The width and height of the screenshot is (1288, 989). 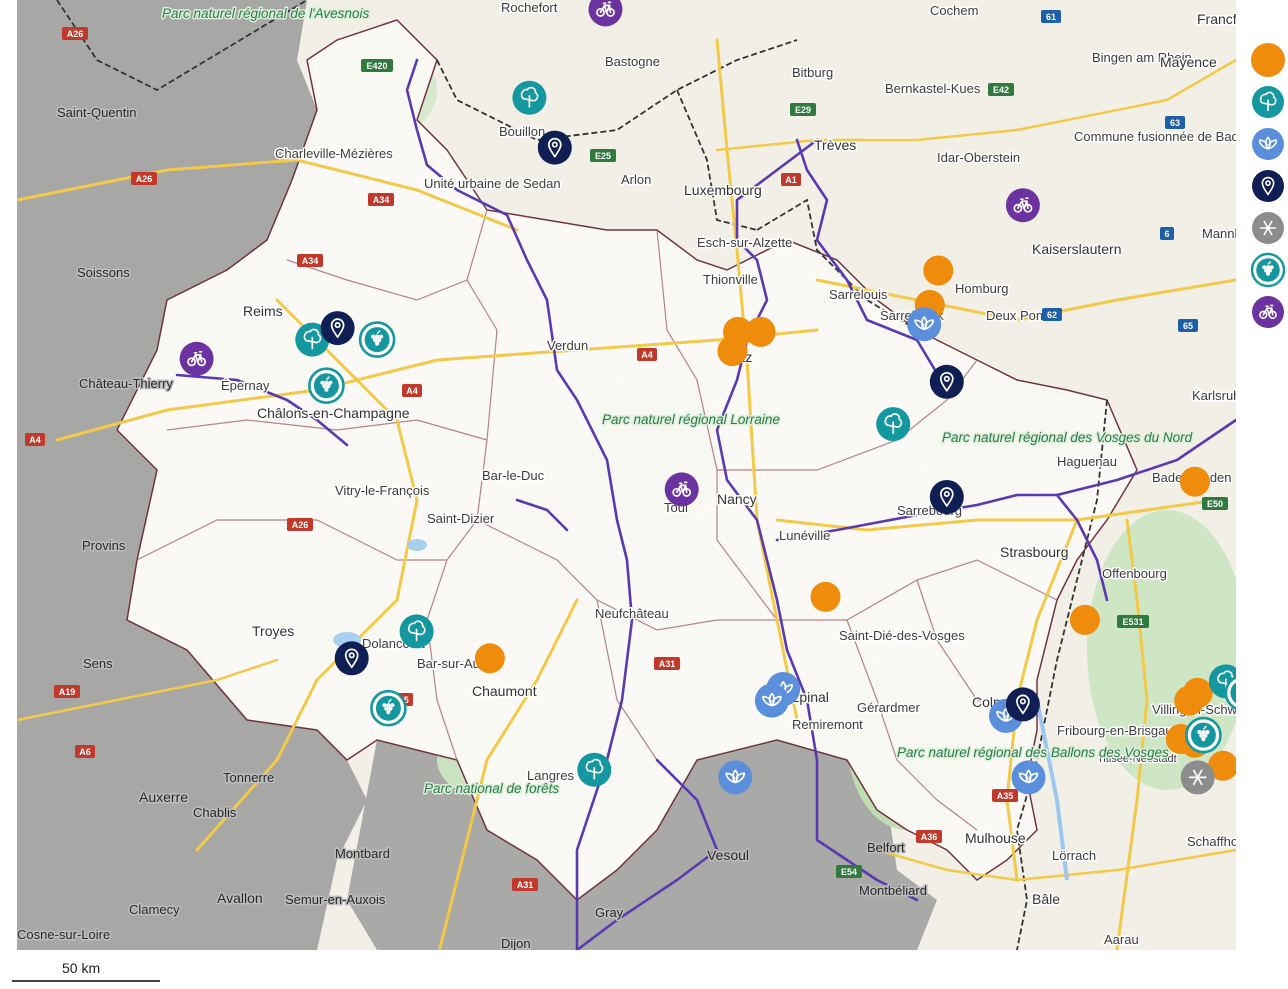 What do you see at coordinates (954, 10) in the screenshot?
I see `label-city: Cochem` at bounding box center [954, 10].